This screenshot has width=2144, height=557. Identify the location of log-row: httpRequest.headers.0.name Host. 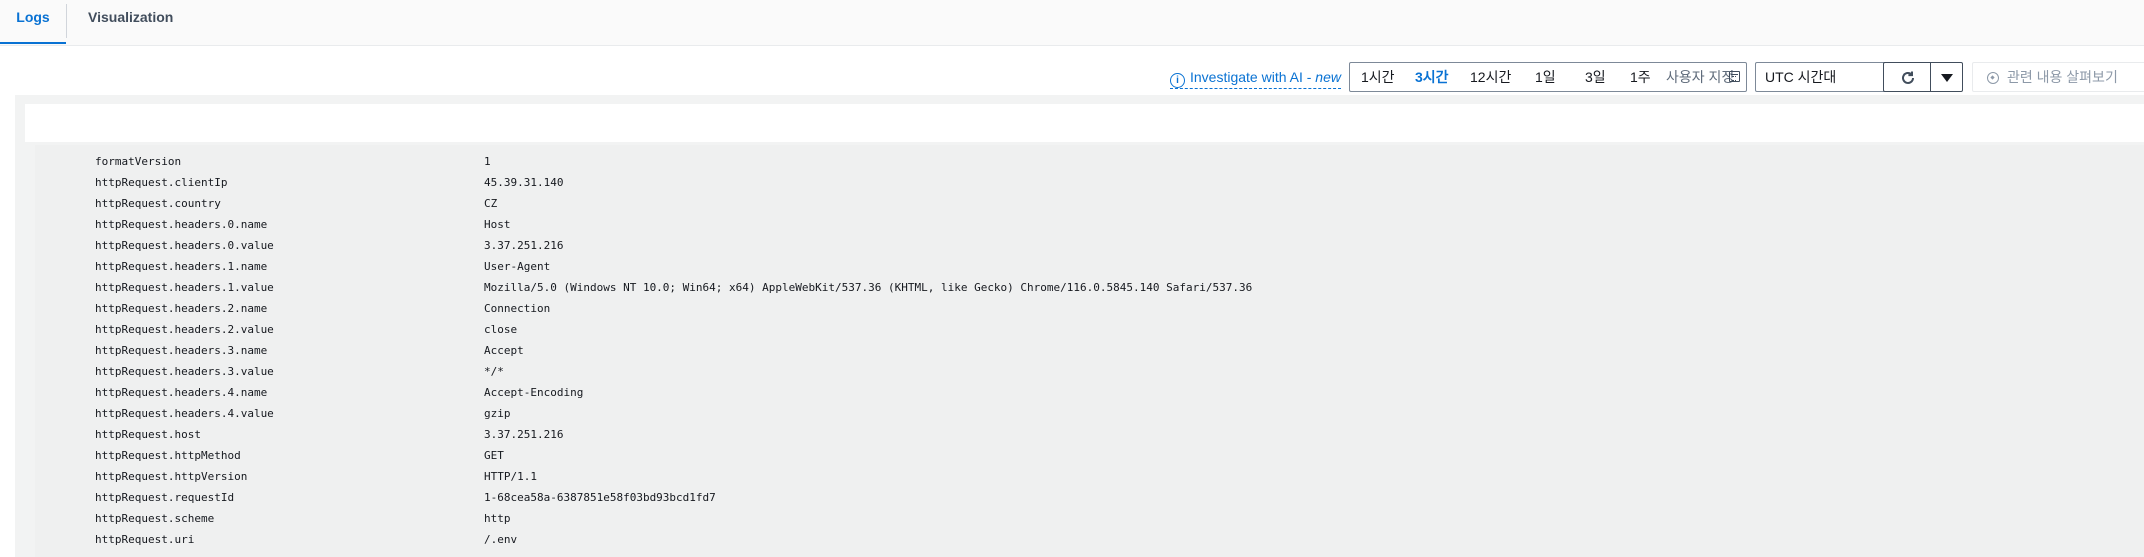
(1089, 224).